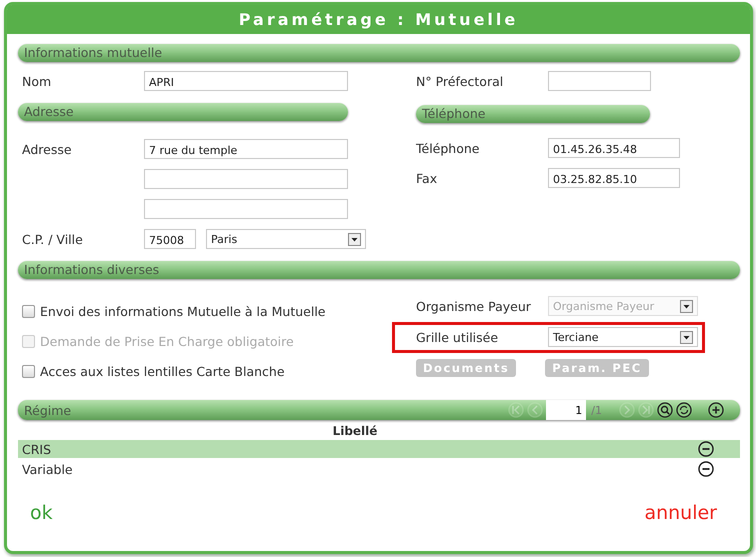 The width and height of the screenshot is (756, 557). I want to click on previous-page-icon, so click(535, 410).